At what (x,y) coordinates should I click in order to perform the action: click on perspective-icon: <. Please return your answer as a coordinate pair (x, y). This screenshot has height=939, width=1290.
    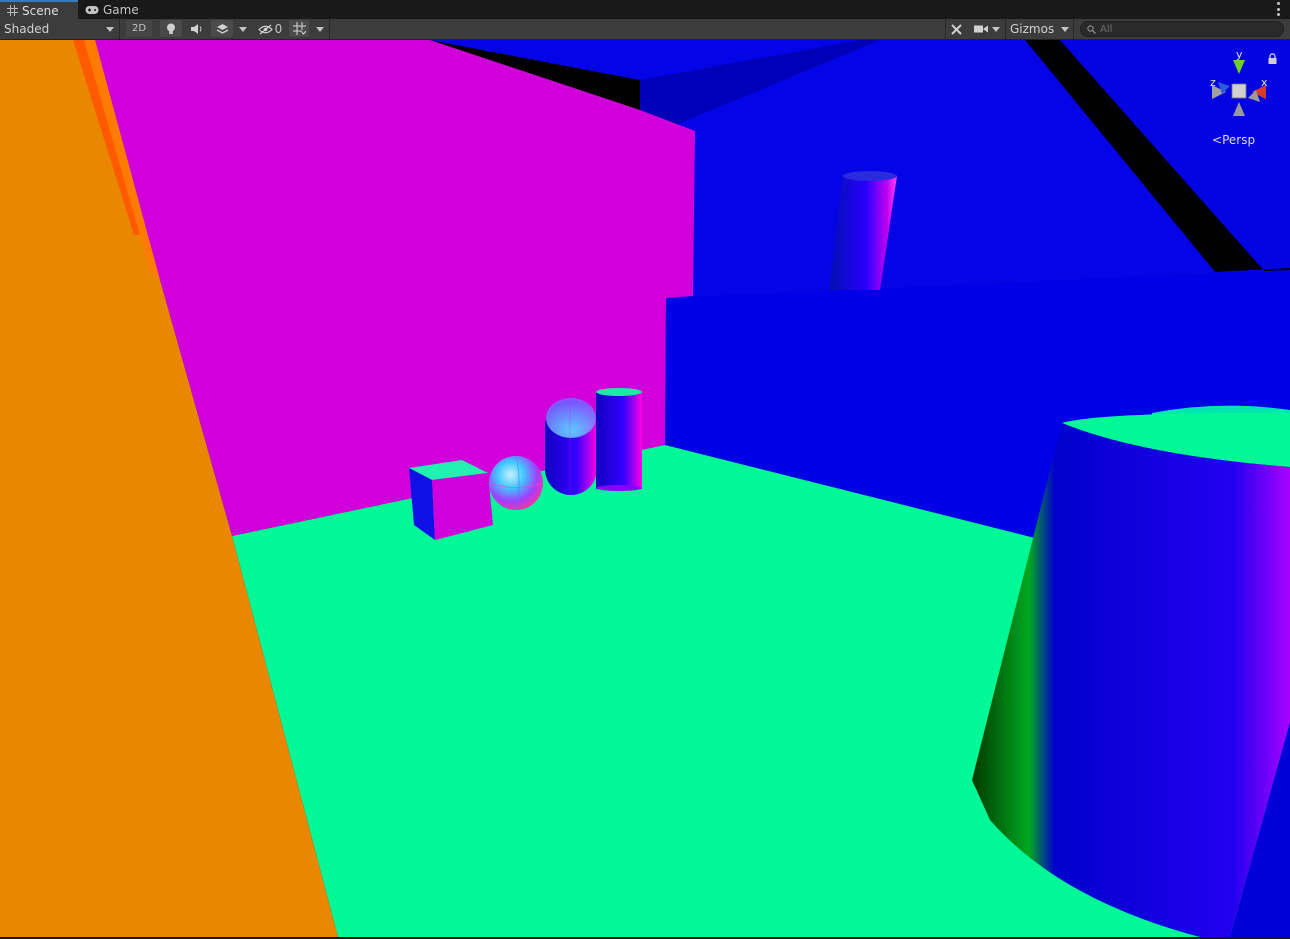
    Looking at the image, I should click on (1217, 140).